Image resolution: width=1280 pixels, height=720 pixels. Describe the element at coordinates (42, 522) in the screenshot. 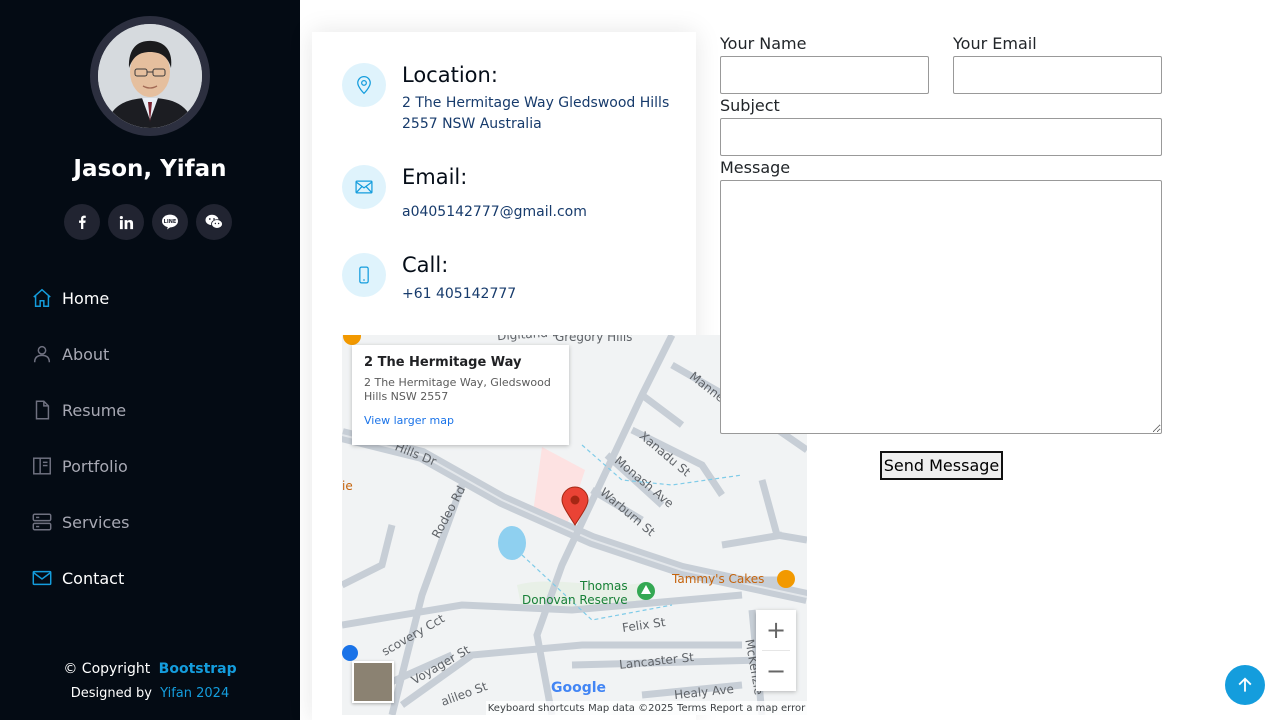

I see `server-icon` at that location.